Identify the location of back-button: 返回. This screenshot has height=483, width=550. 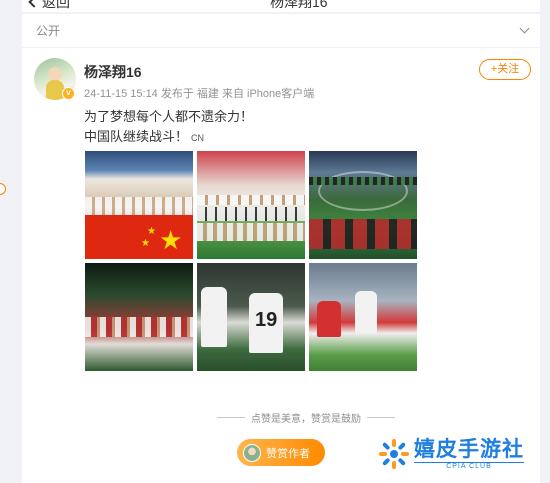
(49, 6).